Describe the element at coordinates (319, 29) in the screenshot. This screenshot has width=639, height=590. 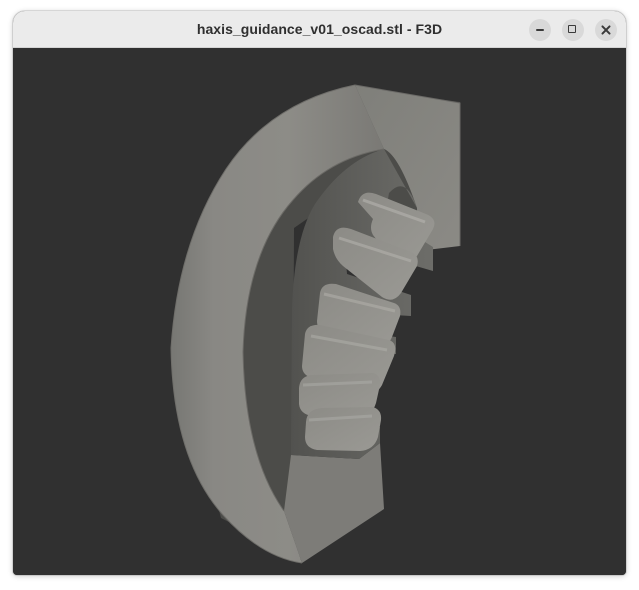
I see `title-bar: haxis_guidance_v01_oscad.stl - F3D` at that location.